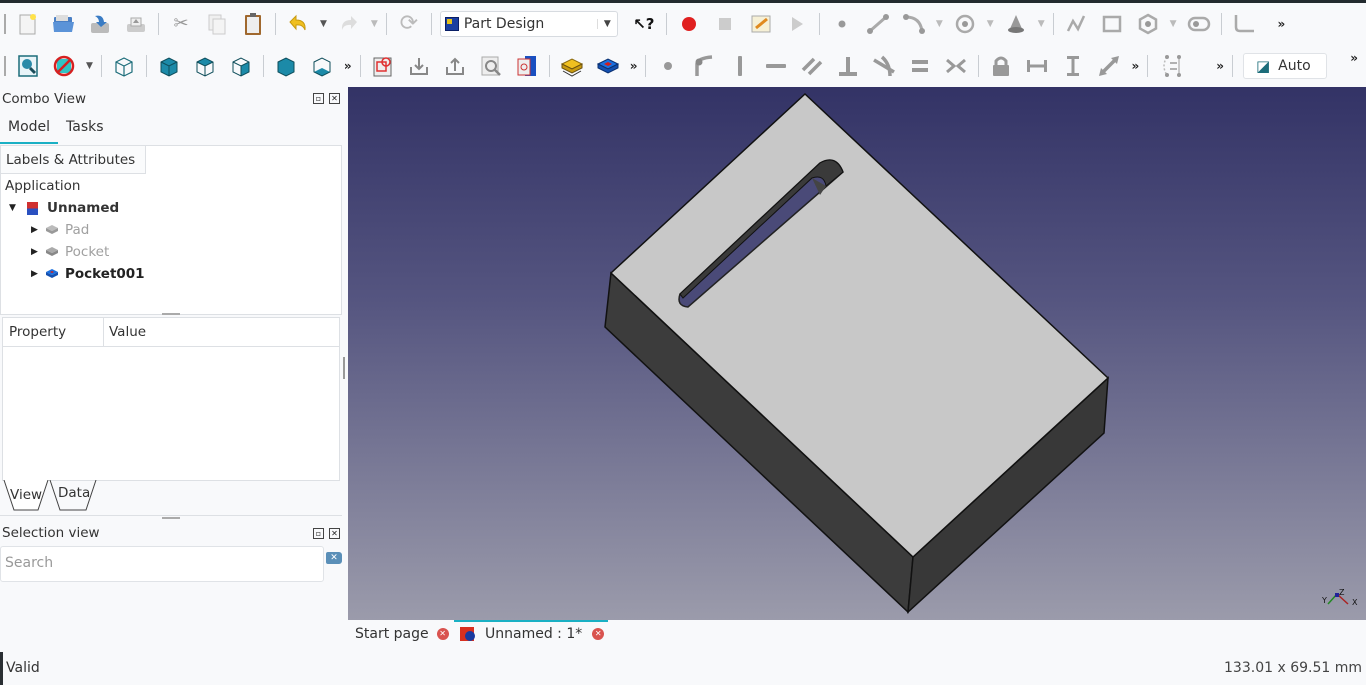  I want to click on sketch-conic-icon, so click(1016, 24).